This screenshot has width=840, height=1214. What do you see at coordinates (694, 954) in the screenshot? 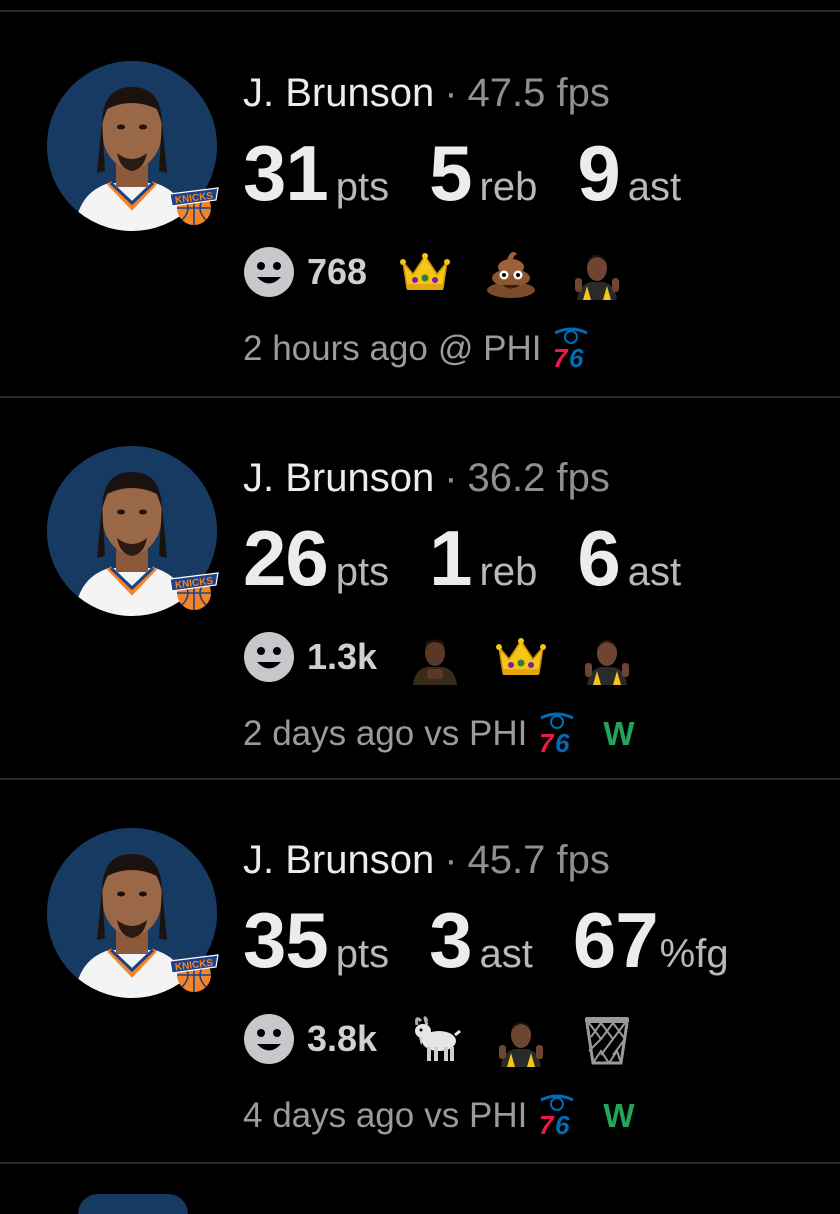
I see `stat-unit: %fg` at bounding box center [694, 954].